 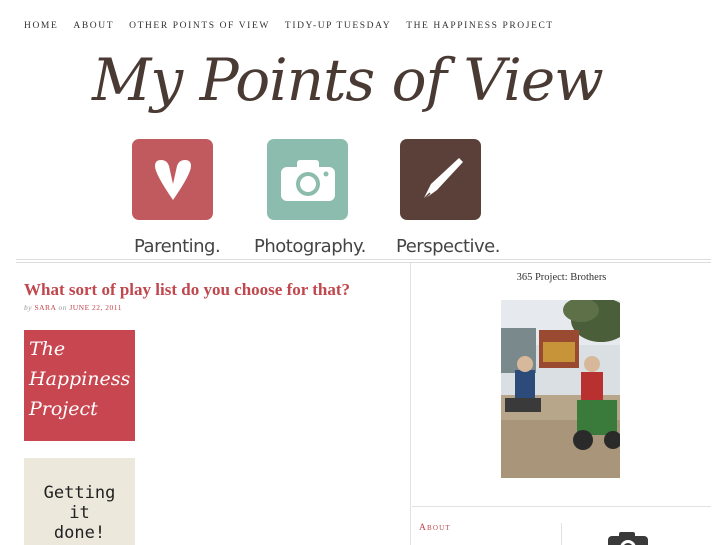 What do you see at coordinates (561, 277) in the screenshot?
I see `photo-widget-title: 365 Project: Brothers` at bounding box center [561, 277].